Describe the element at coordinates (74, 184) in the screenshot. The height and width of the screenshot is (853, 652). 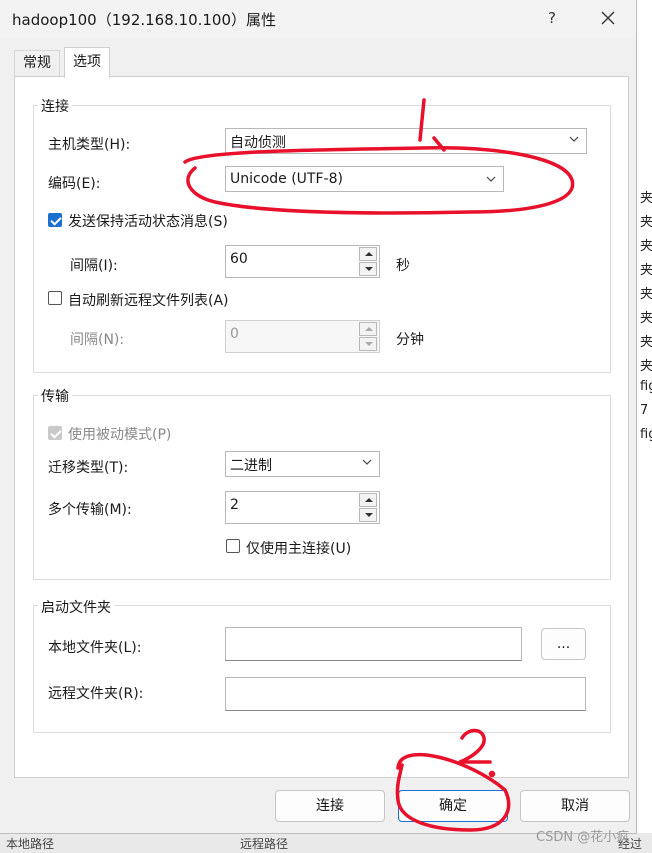
I see `encoding-label: 编码(E):` at that location.